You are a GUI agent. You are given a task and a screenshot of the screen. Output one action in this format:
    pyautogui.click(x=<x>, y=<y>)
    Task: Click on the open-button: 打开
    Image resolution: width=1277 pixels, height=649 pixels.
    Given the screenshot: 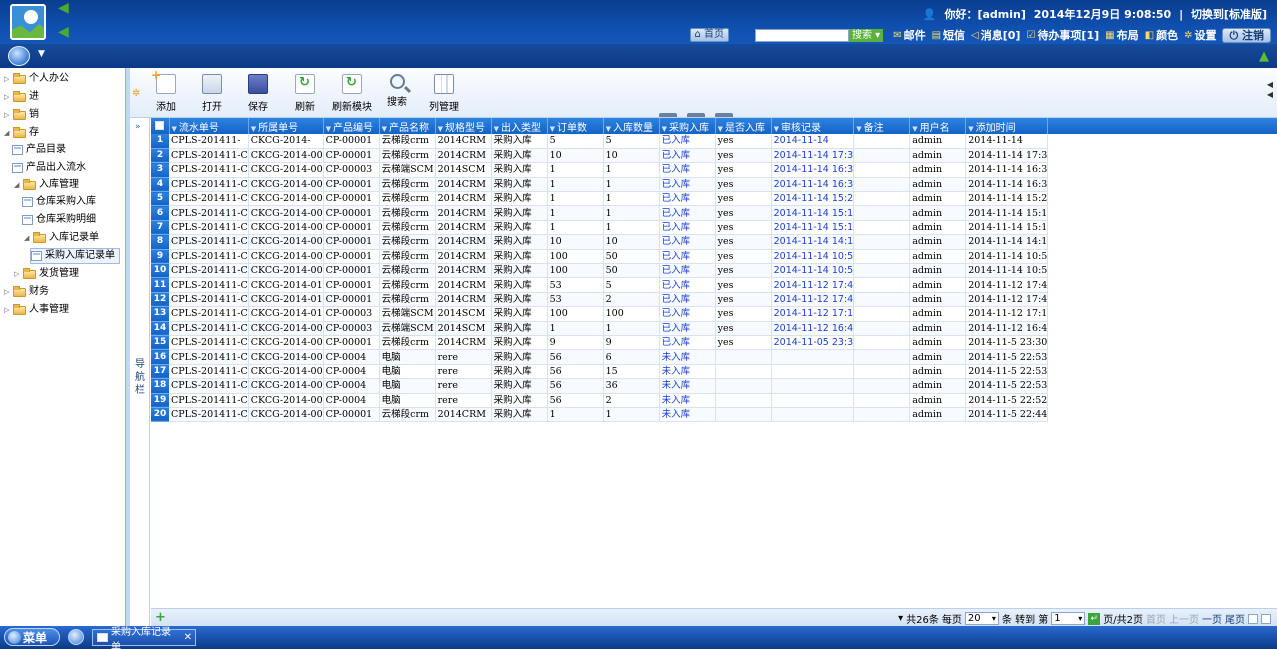 What is the action you would take?
    pyautogui.click(x=212, y=93)
    